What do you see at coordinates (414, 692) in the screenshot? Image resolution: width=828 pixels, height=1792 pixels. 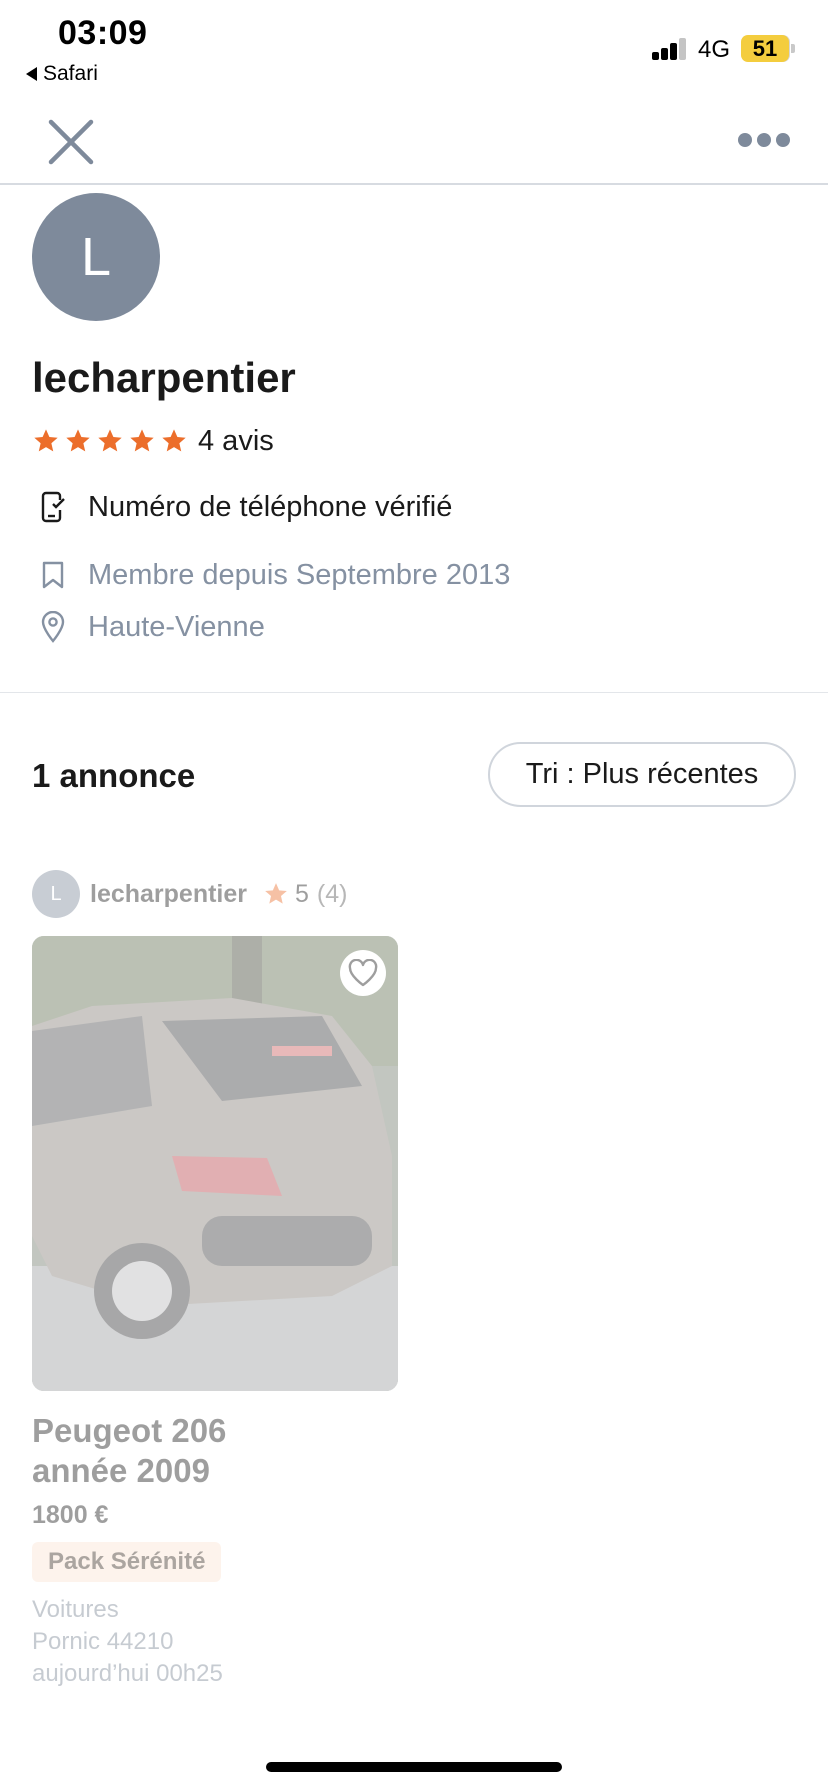 I see `section-divider` at bounding box center [414, 692].